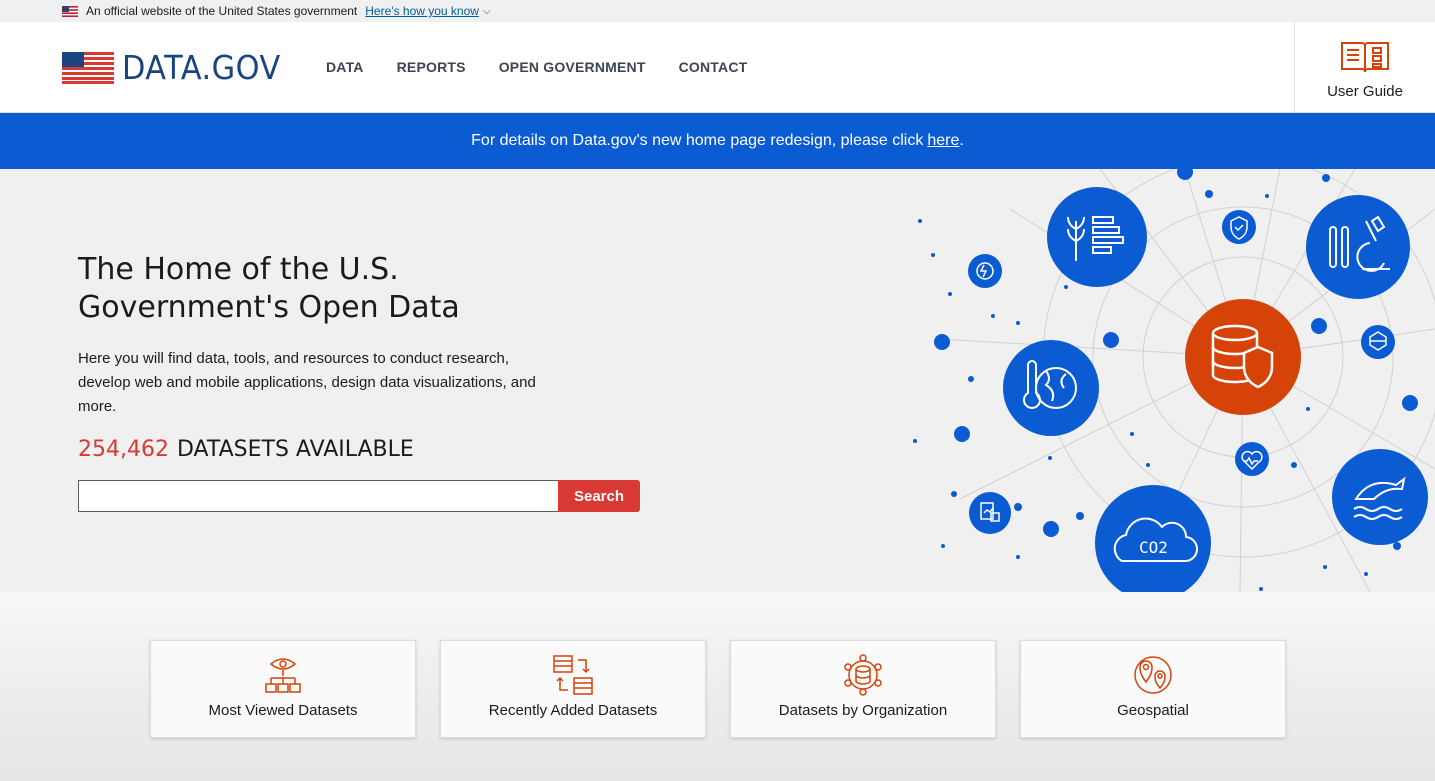  I want to click on health-heart-icon, so click(1252, 459).